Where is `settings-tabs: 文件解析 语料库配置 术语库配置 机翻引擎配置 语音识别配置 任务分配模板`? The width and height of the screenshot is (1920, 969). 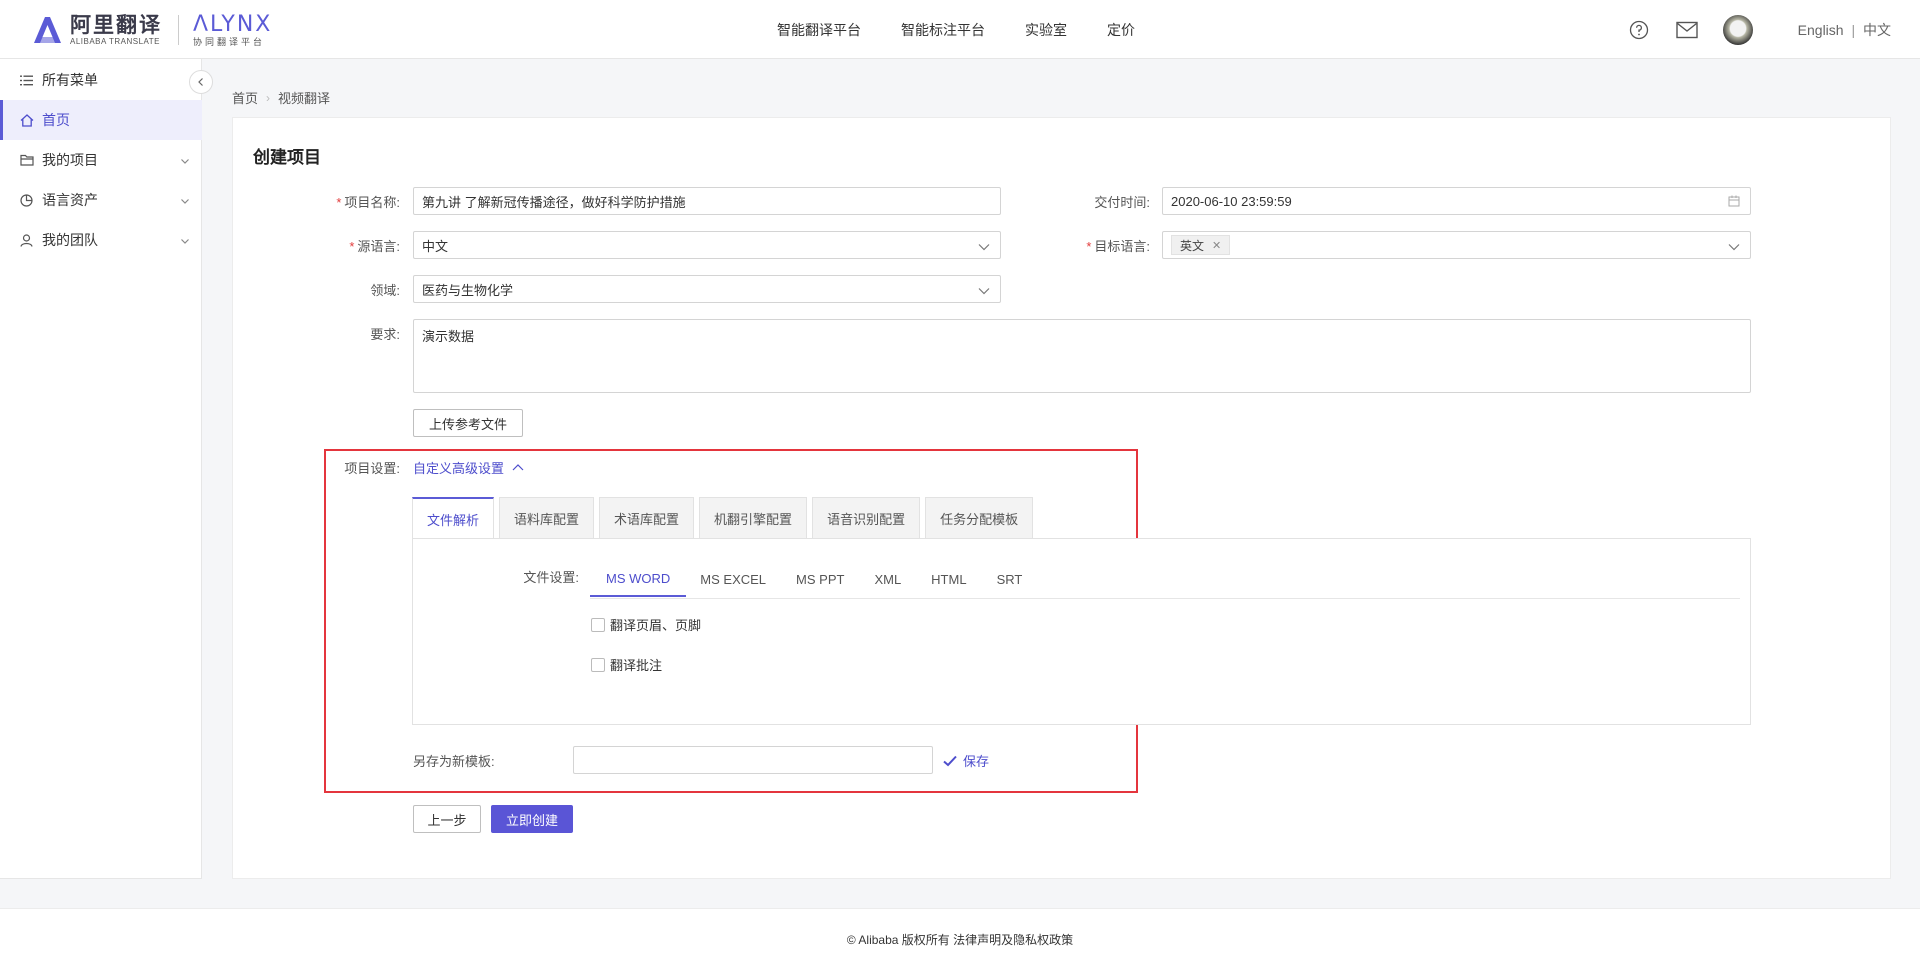 settings-tabs: 文件解析 语料库配置 术语库配置 机翻引擎配置 语音识别配置 任务分配模板 is located at coordinates (725, 518).